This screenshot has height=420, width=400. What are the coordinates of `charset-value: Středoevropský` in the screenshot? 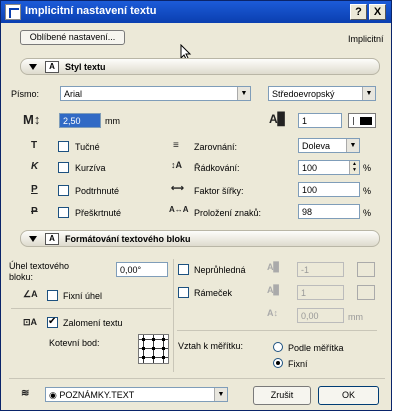 It's located at (303, 94).